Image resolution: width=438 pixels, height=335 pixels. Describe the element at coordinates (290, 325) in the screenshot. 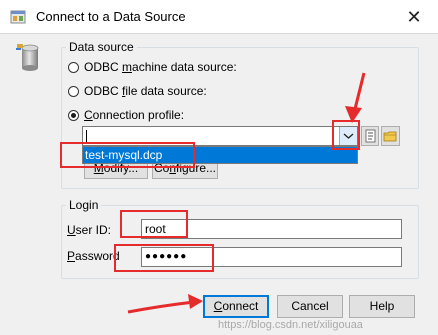

I see `watermark: https://blog.csdn.net/xiligouaa` at that location.